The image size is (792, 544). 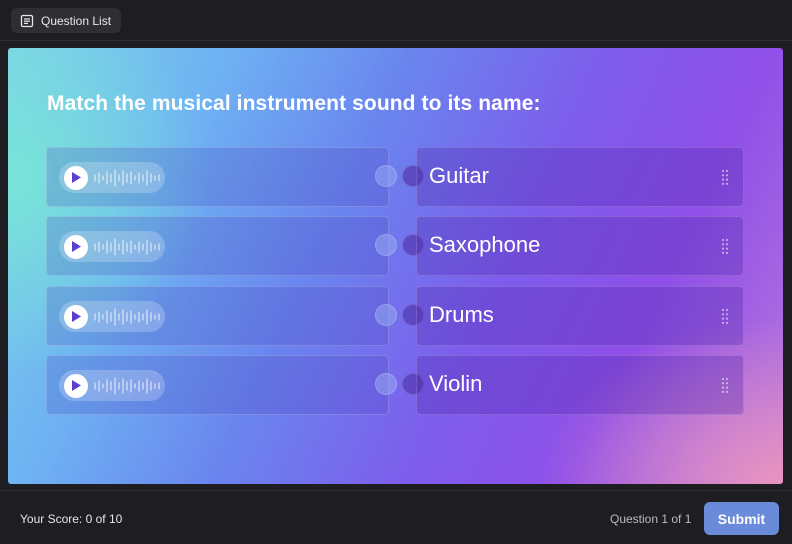 I want to click on answer-card-guitar: Guitar, so click(x=580, y=177).